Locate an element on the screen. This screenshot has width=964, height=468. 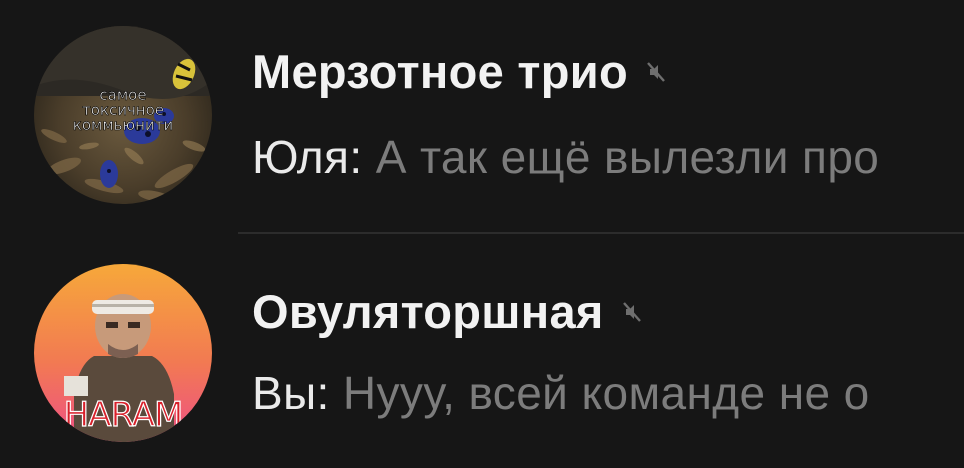
chat-title: Мерзотное трио is located at coordinates (440, 71).